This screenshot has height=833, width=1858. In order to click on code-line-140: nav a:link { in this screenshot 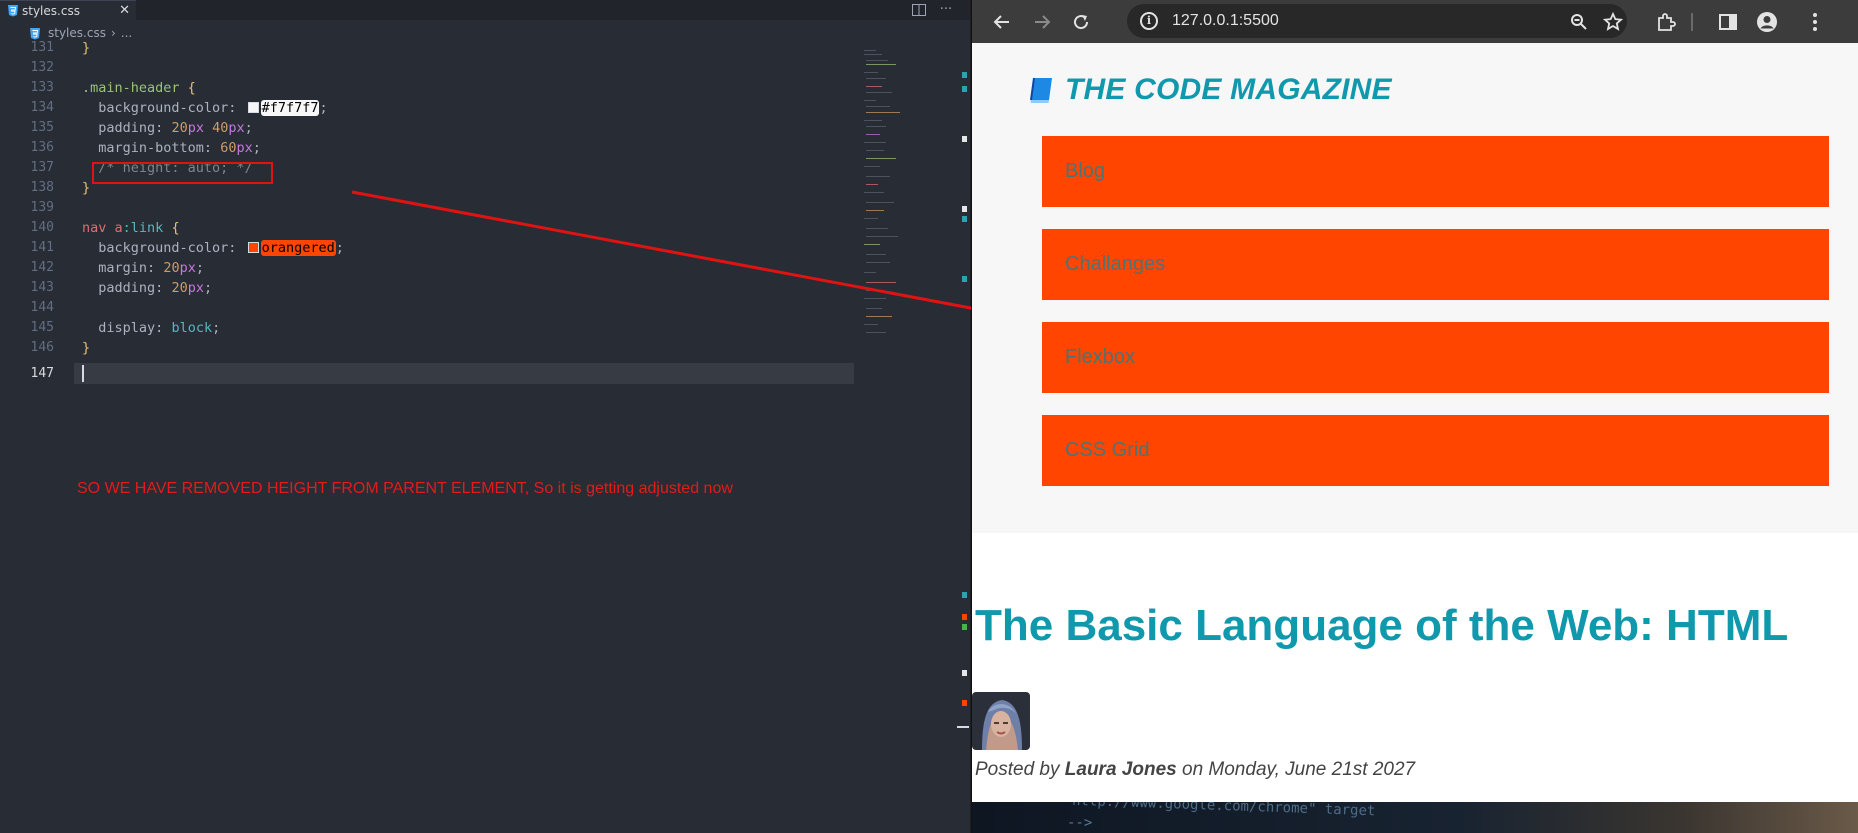, I will do `click(131, 228)`.